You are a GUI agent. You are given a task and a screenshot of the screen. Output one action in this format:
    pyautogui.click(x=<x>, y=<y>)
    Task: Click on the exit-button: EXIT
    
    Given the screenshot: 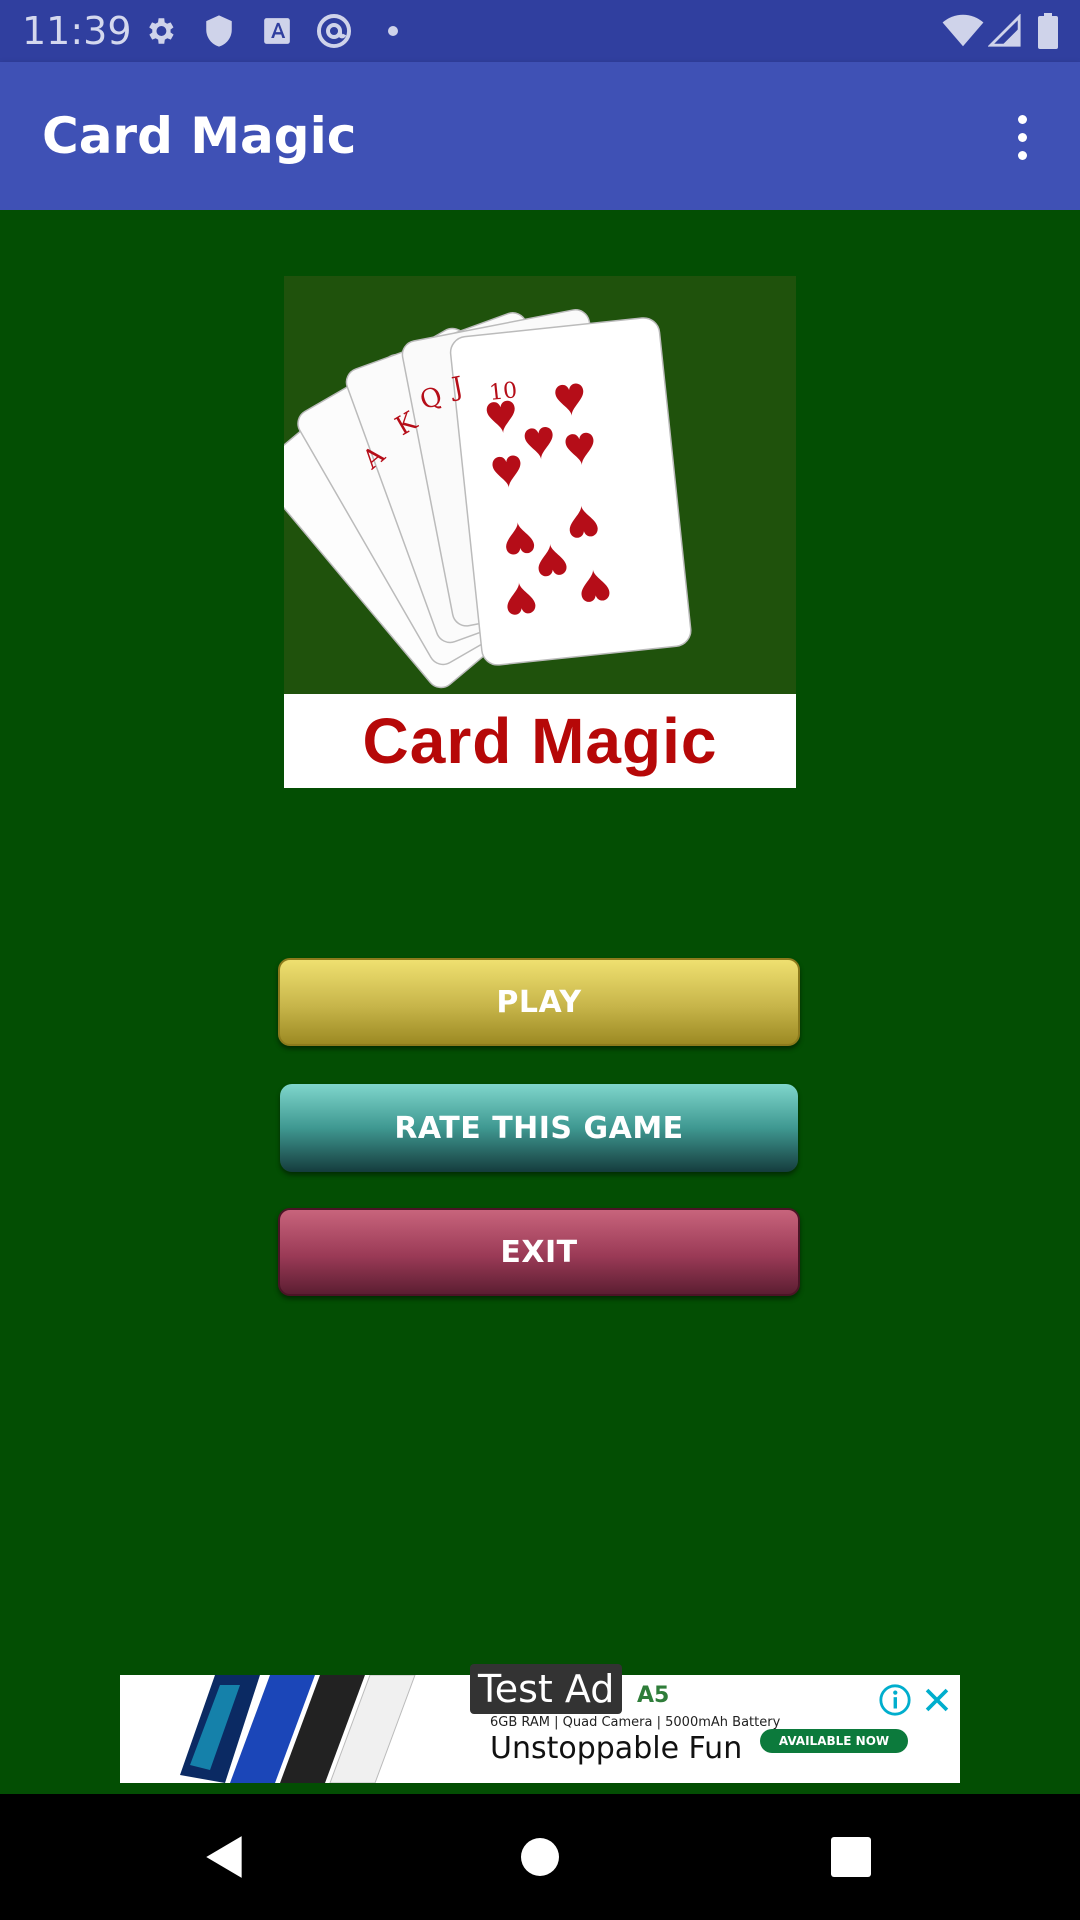 What is the action you would take?
    pyautogui.click(x=539, y=1252)
    